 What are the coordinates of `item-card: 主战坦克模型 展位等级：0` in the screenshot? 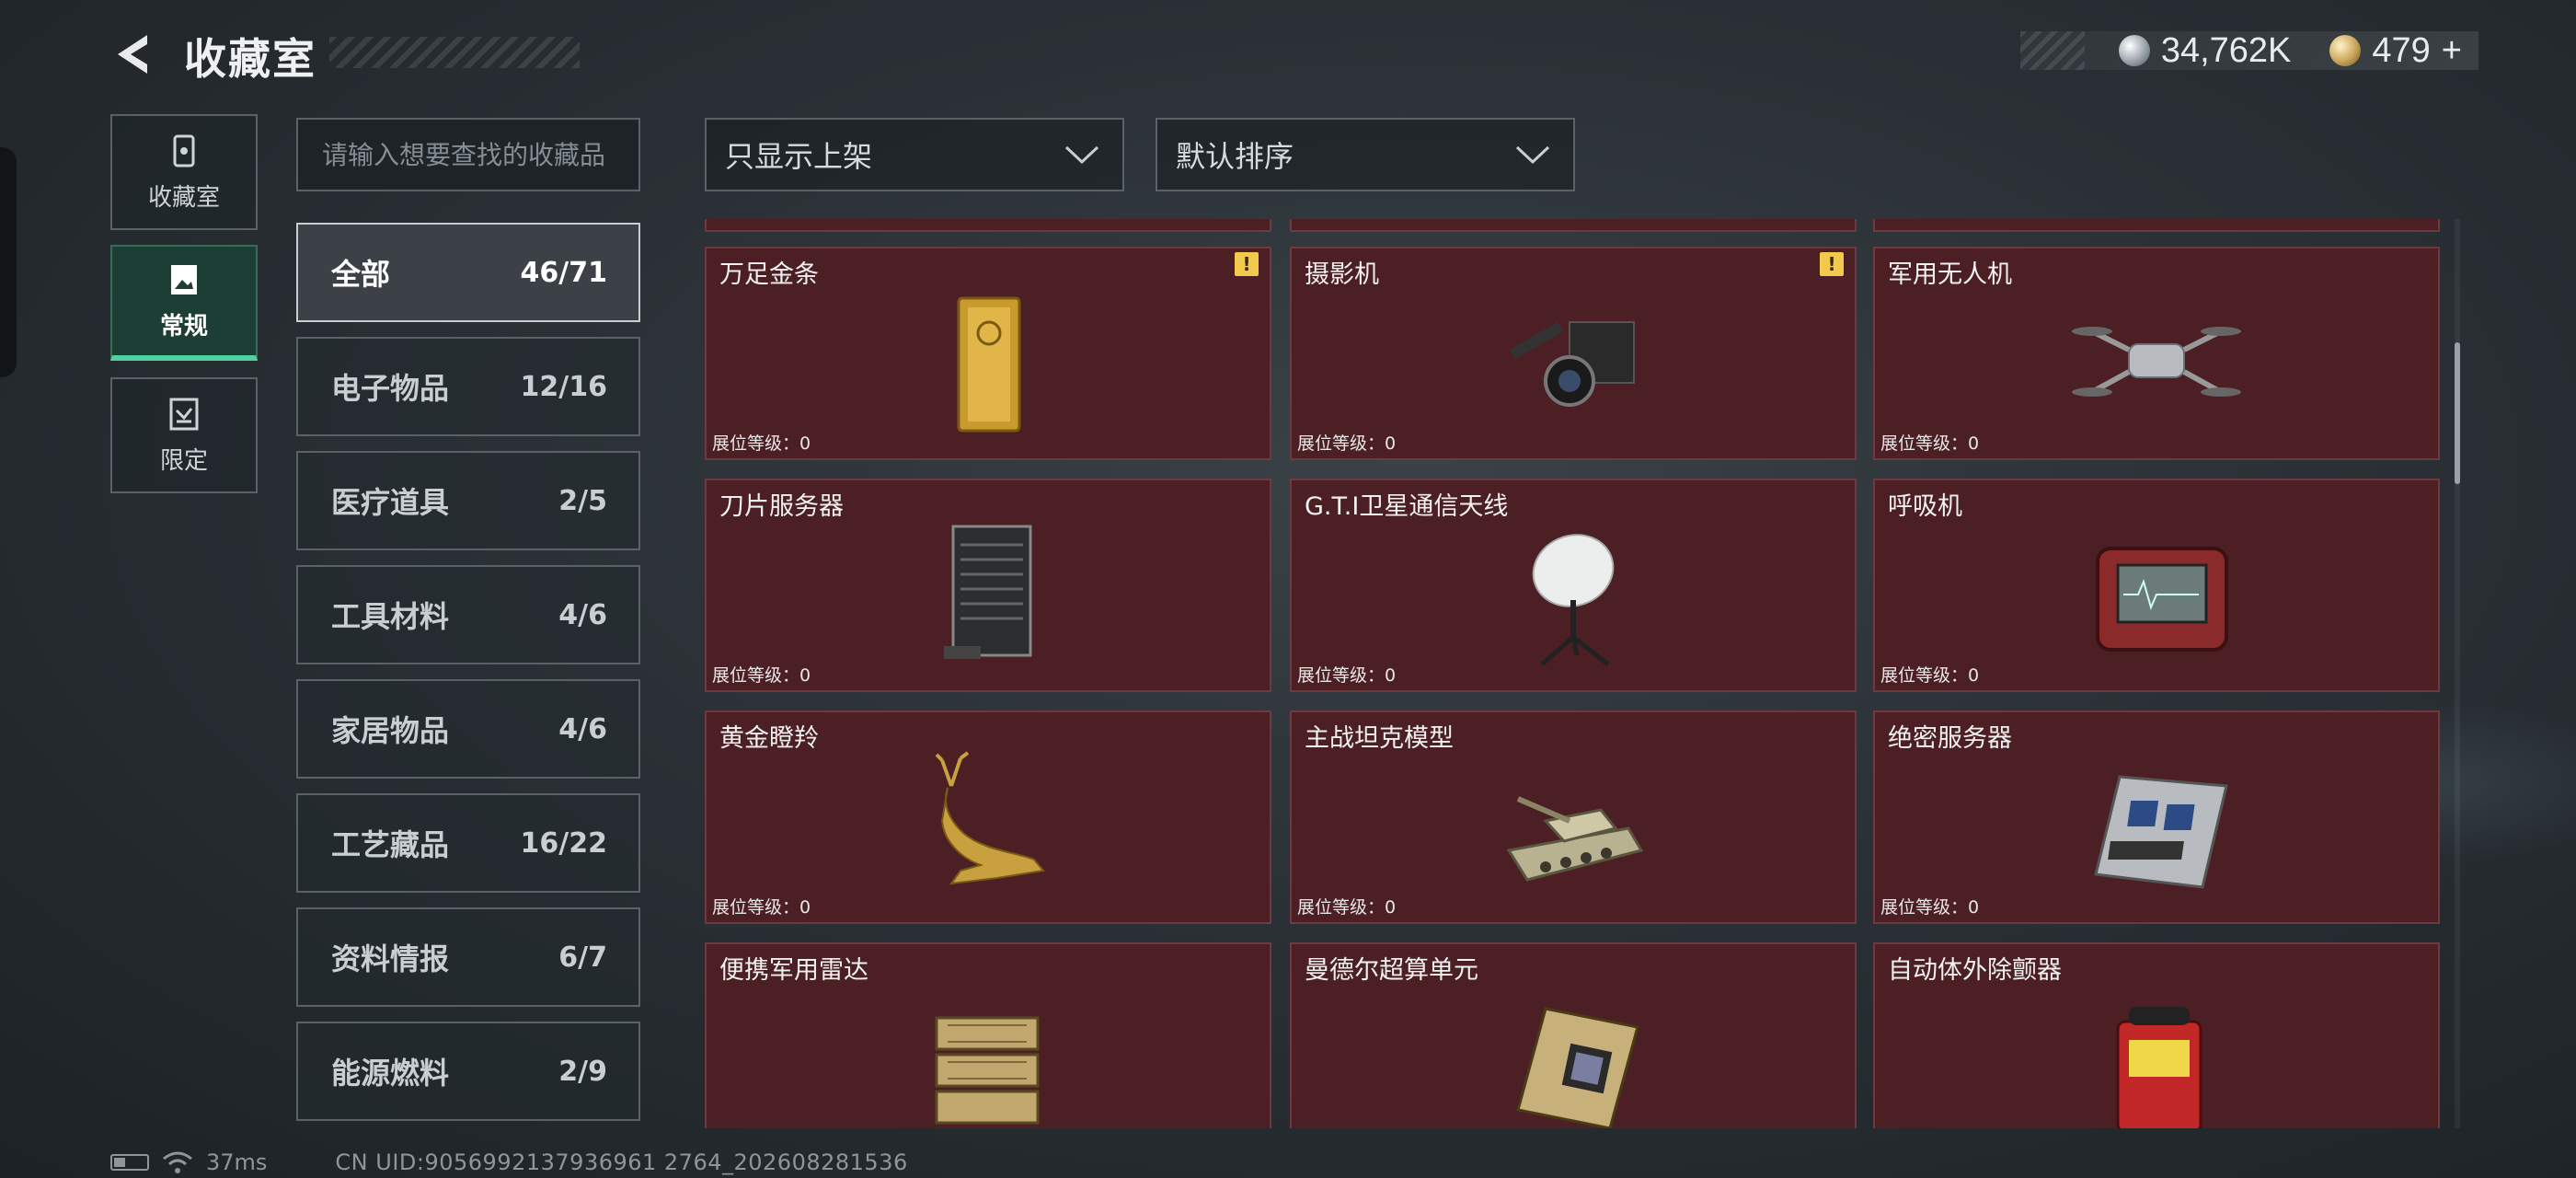 It's located at (1573, 817).